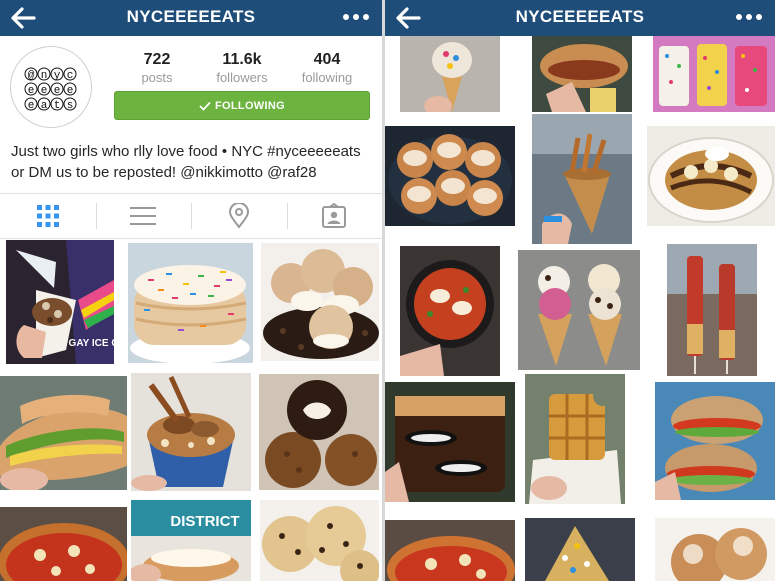  Describe the element at coordinates (450, 311) in the screenshot. I see `photo-shakshuka` at that location.